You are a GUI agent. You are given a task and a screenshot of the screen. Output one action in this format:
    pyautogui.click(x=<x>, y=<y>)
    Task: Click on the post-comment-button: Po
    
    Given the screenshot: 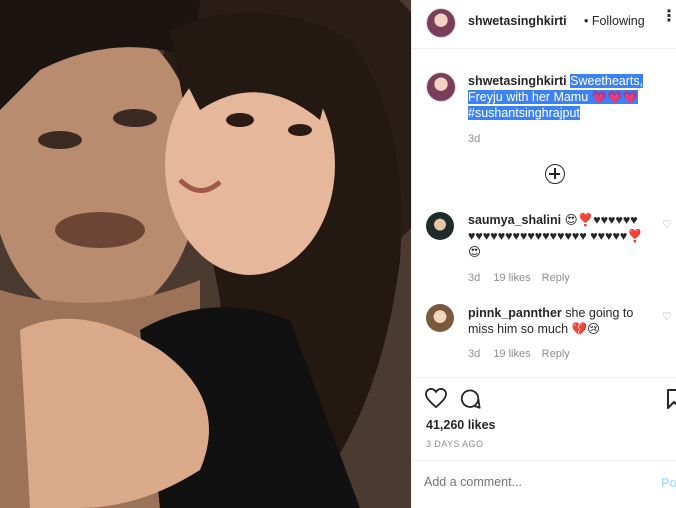 What is the action you would take?
    pyautogui.click(x=668, y=483)
    